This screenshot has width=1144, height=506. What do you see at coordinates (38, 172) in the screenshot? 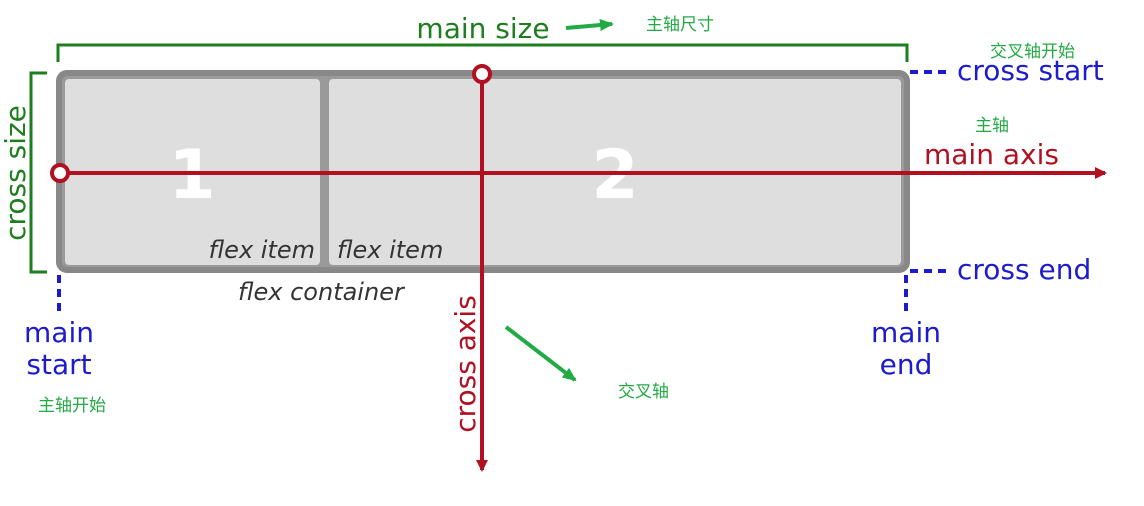
I see `cross-size-bracket` at bounding box center [38, 172].